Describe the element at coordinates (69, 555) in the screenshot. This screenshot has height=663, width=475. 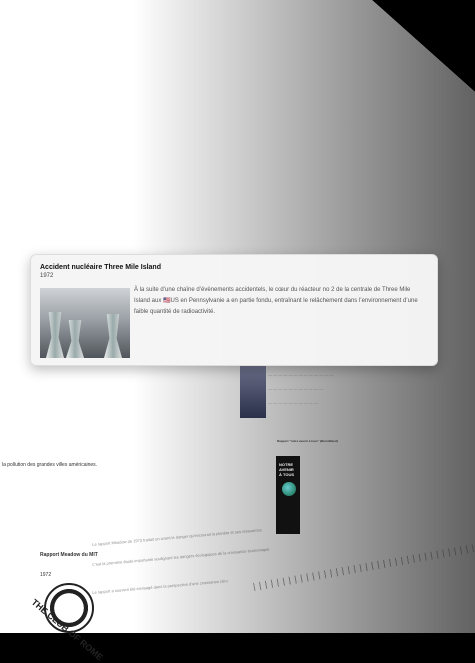
I see `rapport-title: Rapport Meadow du MIT` at that location.